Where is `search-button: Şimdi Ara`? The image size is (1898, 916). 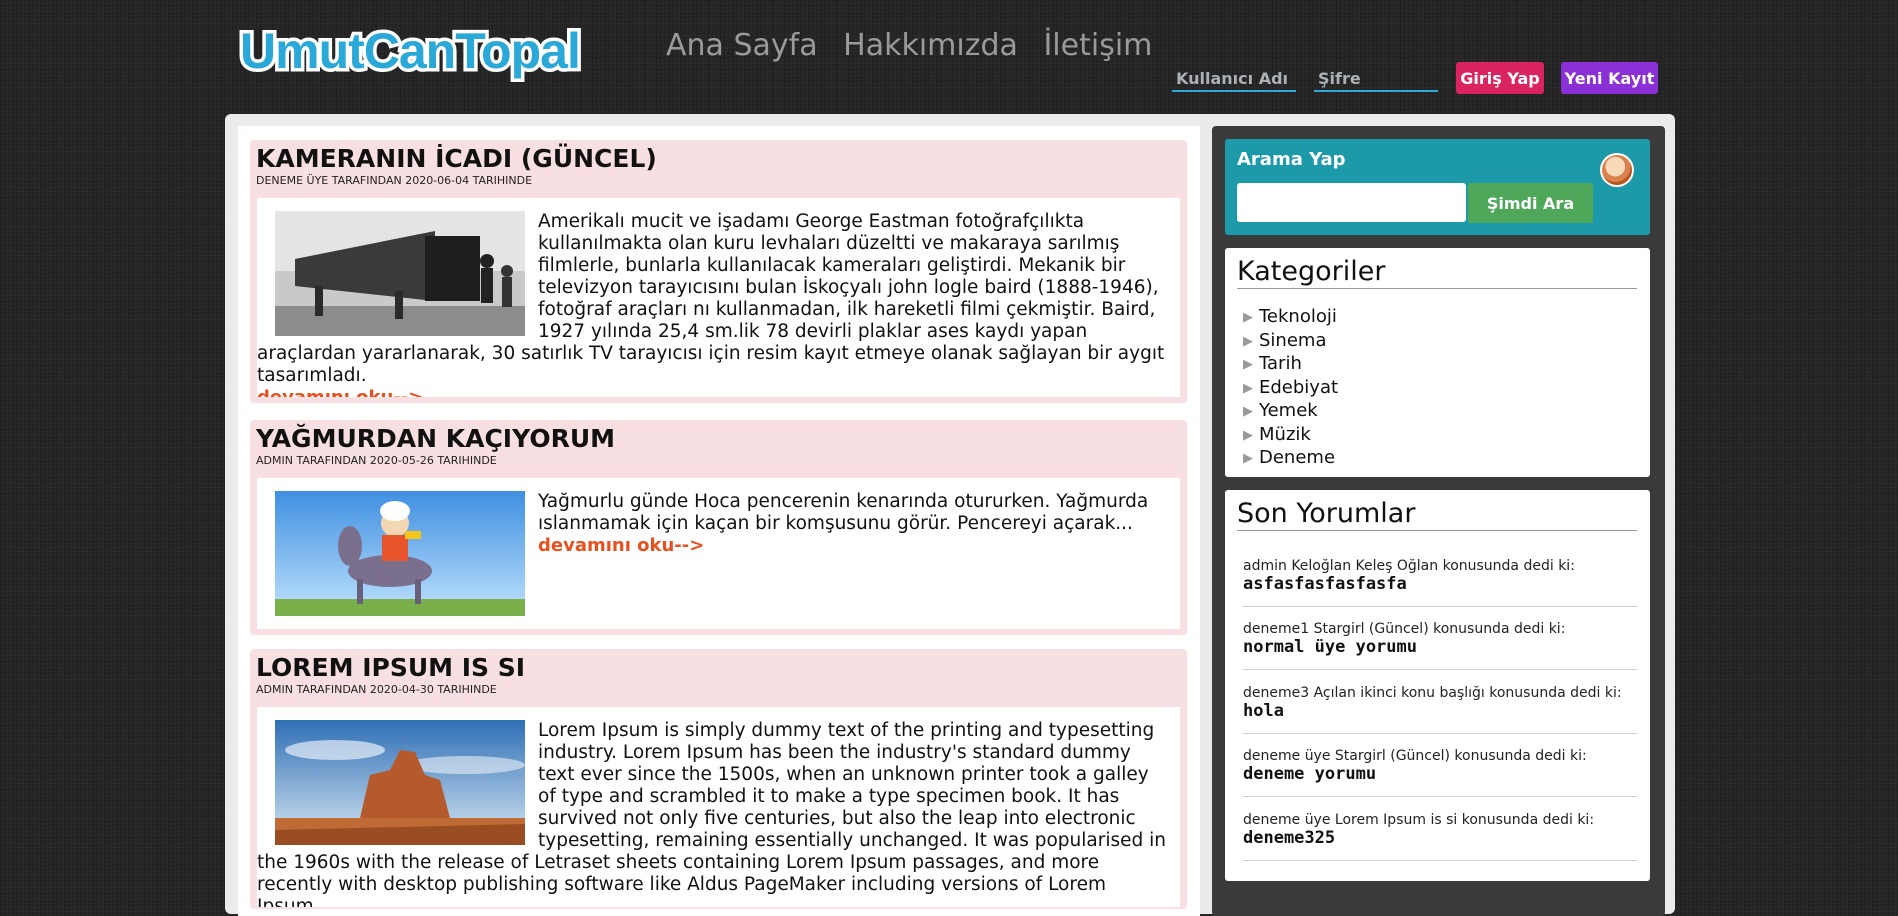
search-button: Şimdi Ara is located at coordinates (1530, 203).